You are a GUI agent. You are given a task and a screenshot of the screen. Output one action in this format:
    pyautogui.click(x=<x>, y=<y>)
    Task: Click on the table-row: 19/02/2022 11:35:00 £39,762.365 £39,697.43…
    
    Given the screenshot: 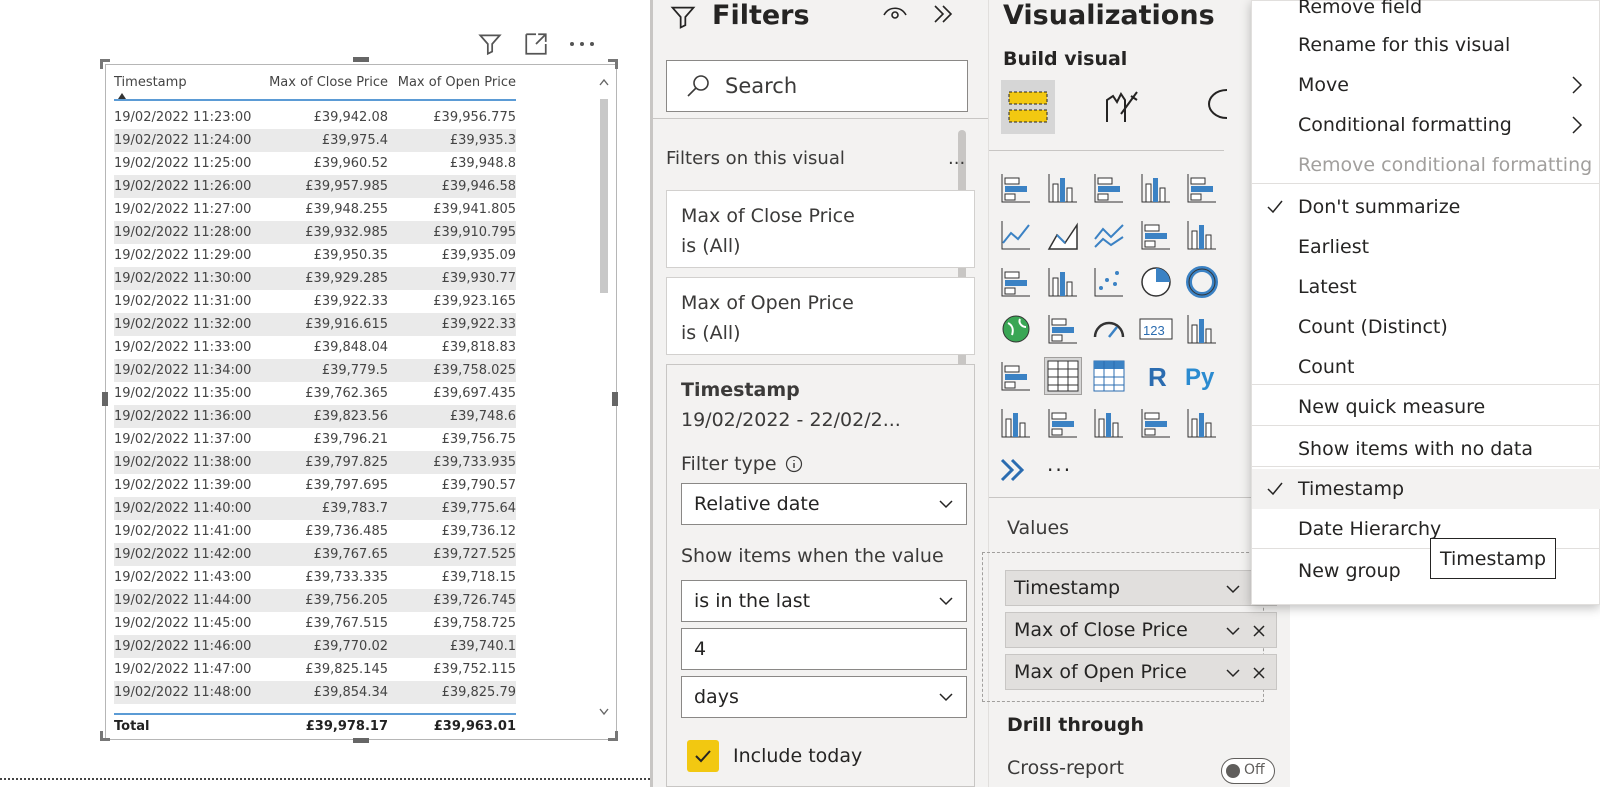 What is the action you would take?
    pyautogui.click(x=315, y=393)
    